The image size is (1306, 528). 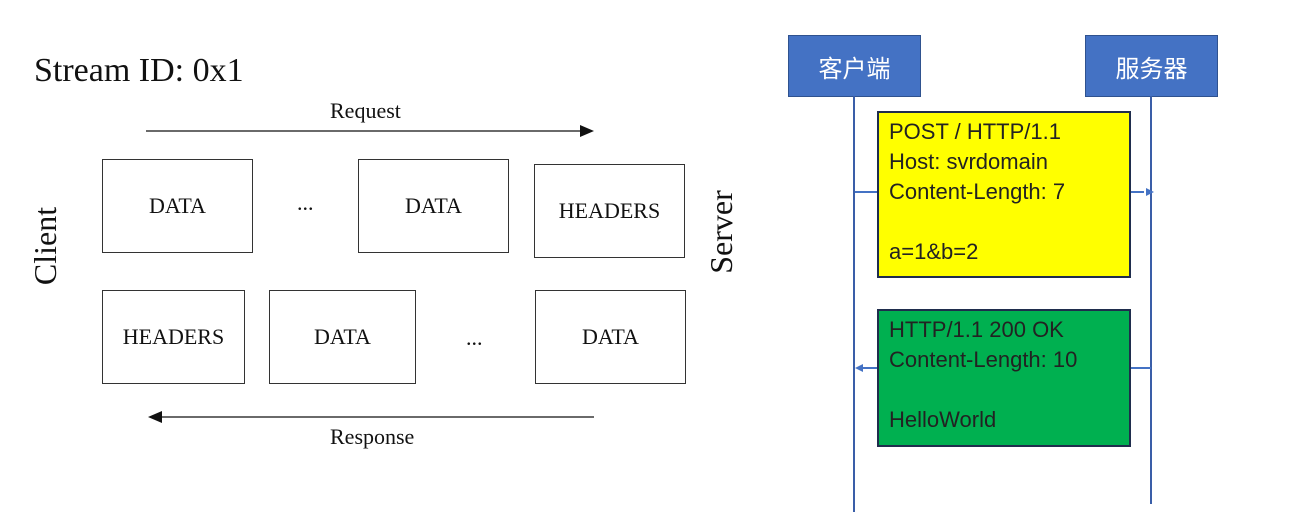 I want to click on request-message-line-left, so click(x=866, y=192).